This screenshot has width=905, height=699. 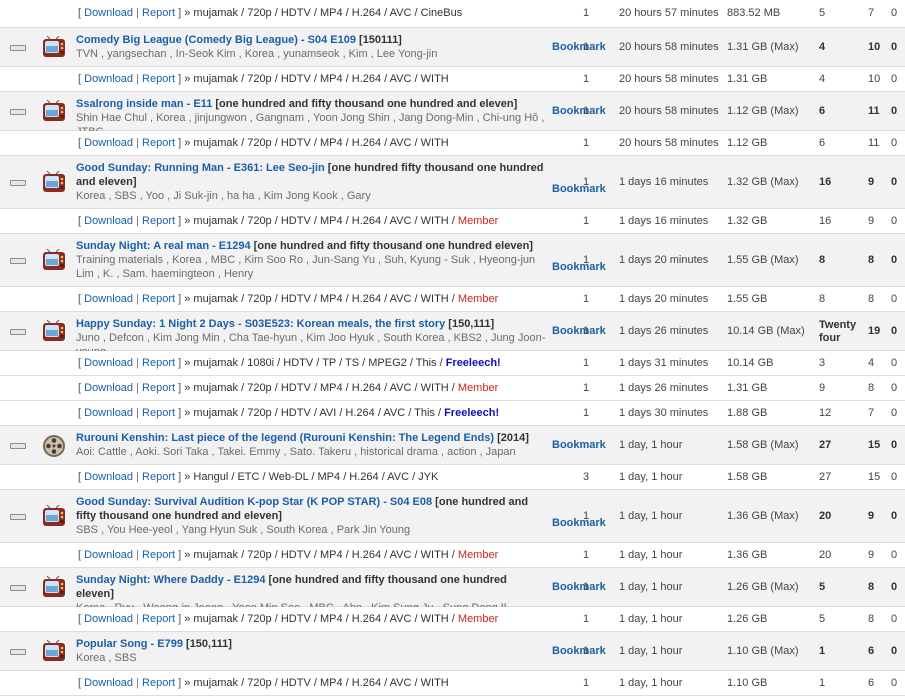 What do you see at coordinates (871, 182) in the screenshot?
I see `seeder-count: 9` at bounding box center [871, 182].